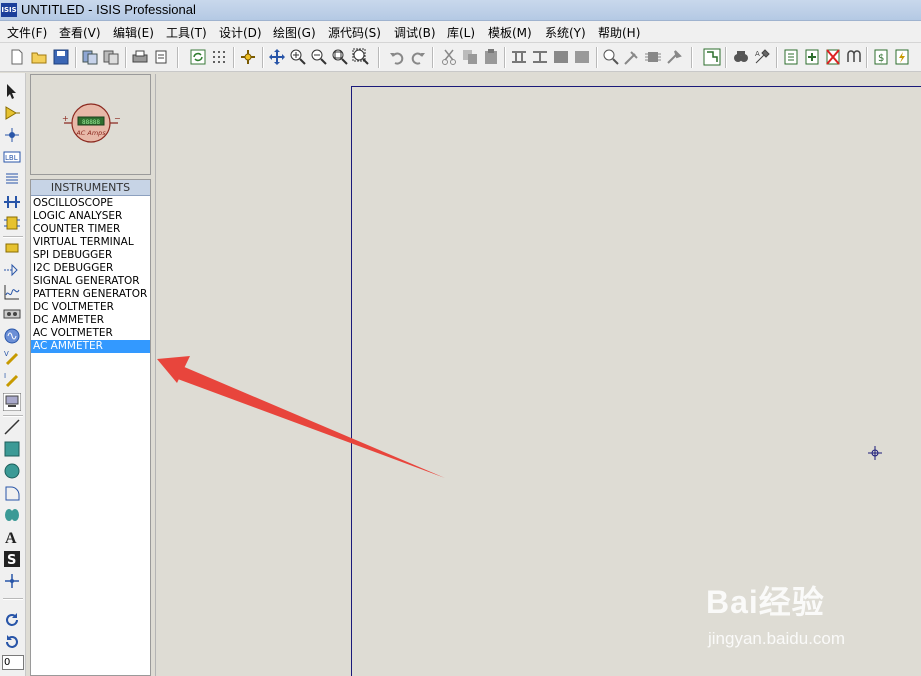 The image size is (921, 676). What do you see at coordinates (854, 57) in the screenshot?
I see `goto-sheet-icon` at bounding box center [854, 57].